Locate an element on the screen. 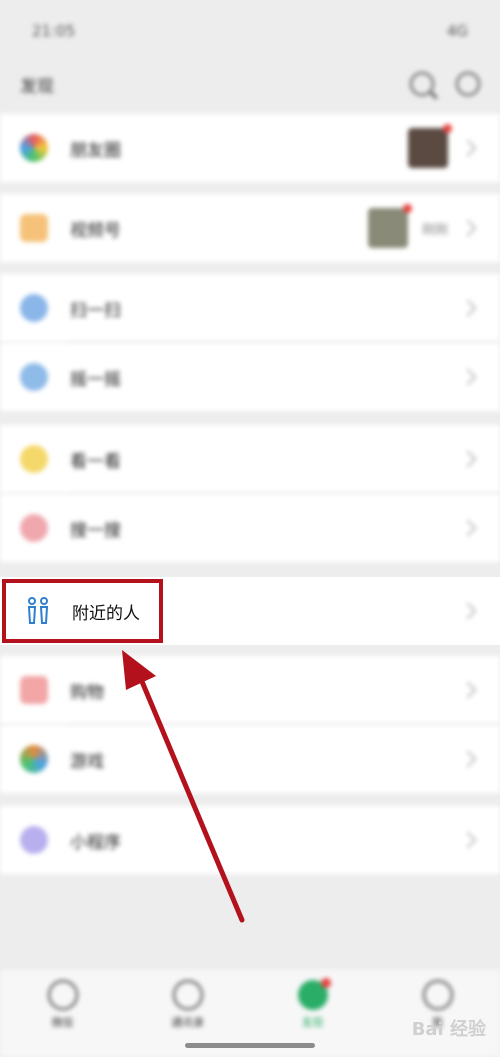 The height and width of the screenshot is (1057, 500). status-network: 4G is located at coordinates (457, 31).